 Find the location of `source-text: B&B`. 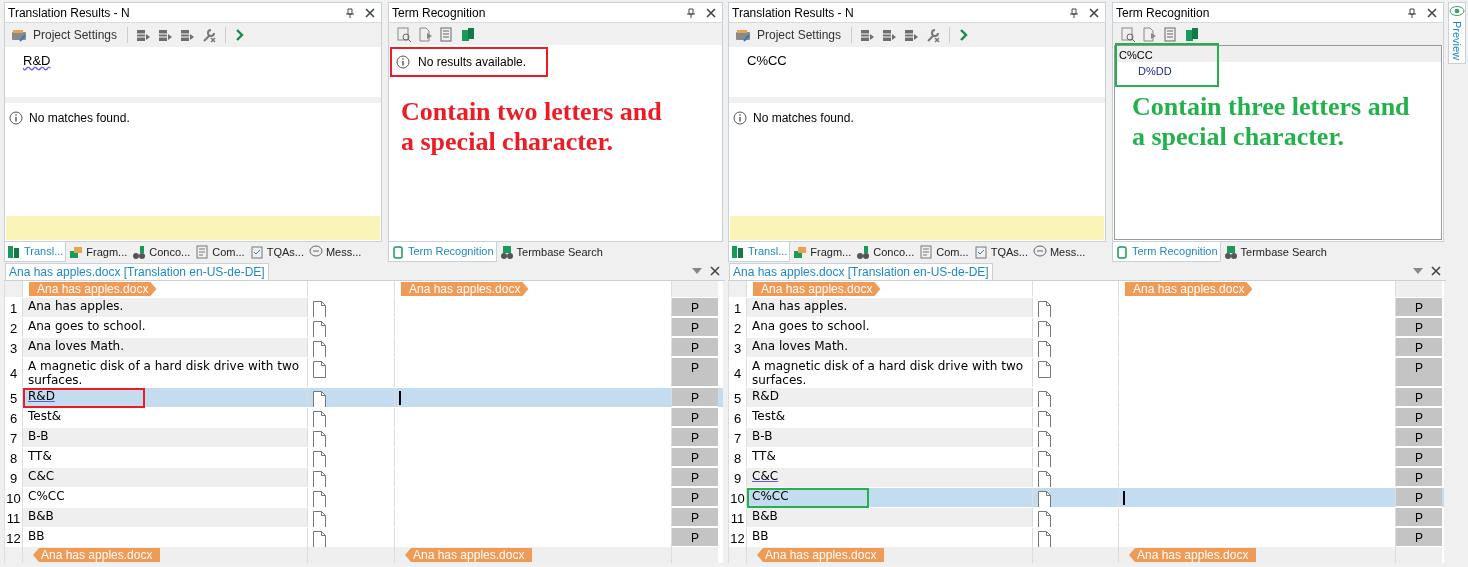

source-text: B&B is located at coordinates (765, 516).